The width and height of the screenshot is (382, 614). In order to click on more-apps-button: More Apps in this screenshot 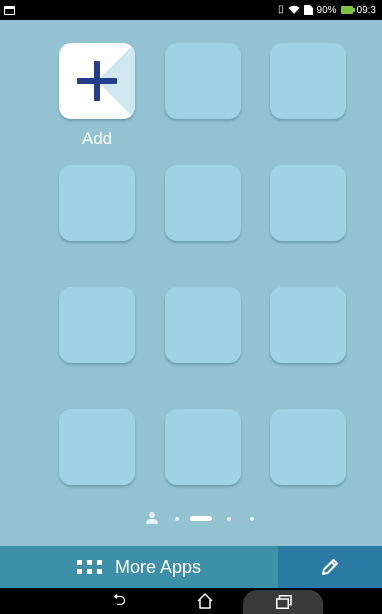, I will do `click(139, 567)`.